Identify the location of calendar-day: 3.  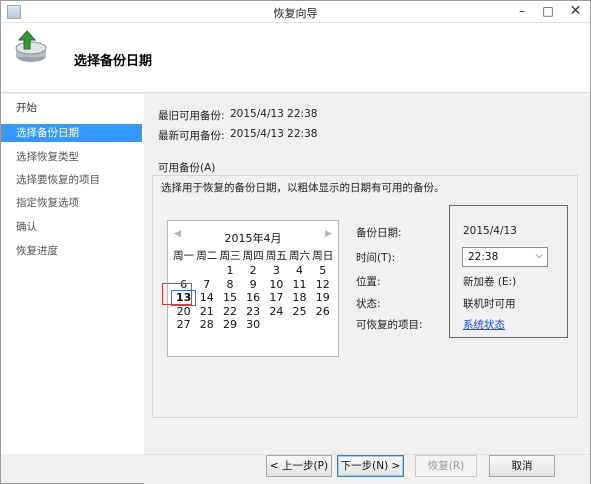
(276, 271).